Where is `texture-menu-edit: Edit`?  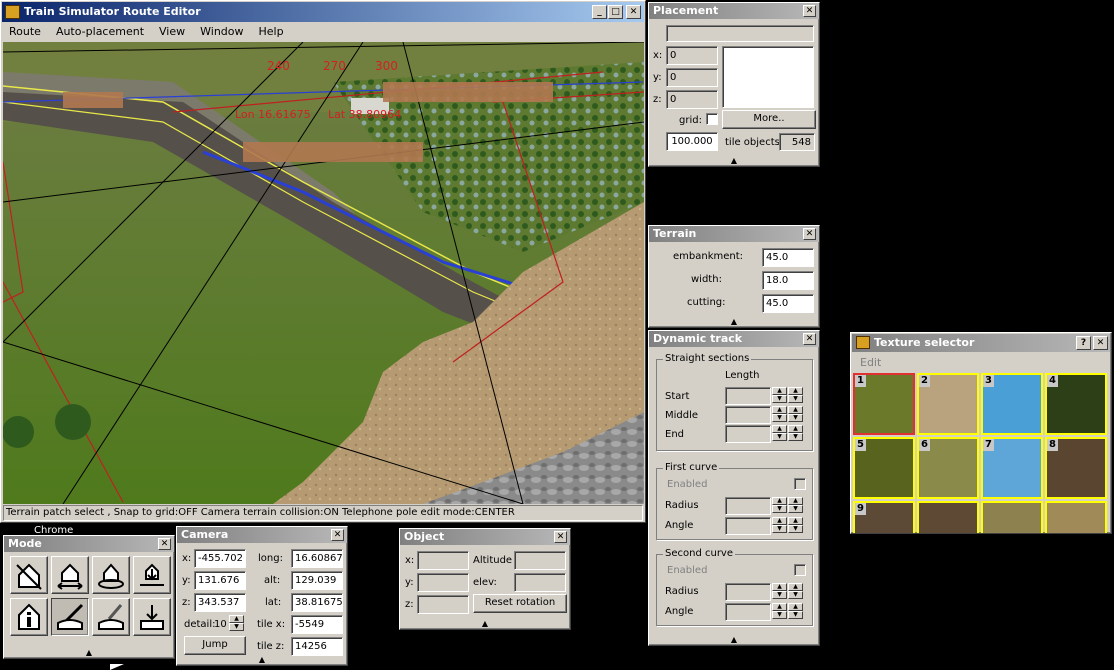
texture-menu-edit: Edit is located at coordinates (870, 362).